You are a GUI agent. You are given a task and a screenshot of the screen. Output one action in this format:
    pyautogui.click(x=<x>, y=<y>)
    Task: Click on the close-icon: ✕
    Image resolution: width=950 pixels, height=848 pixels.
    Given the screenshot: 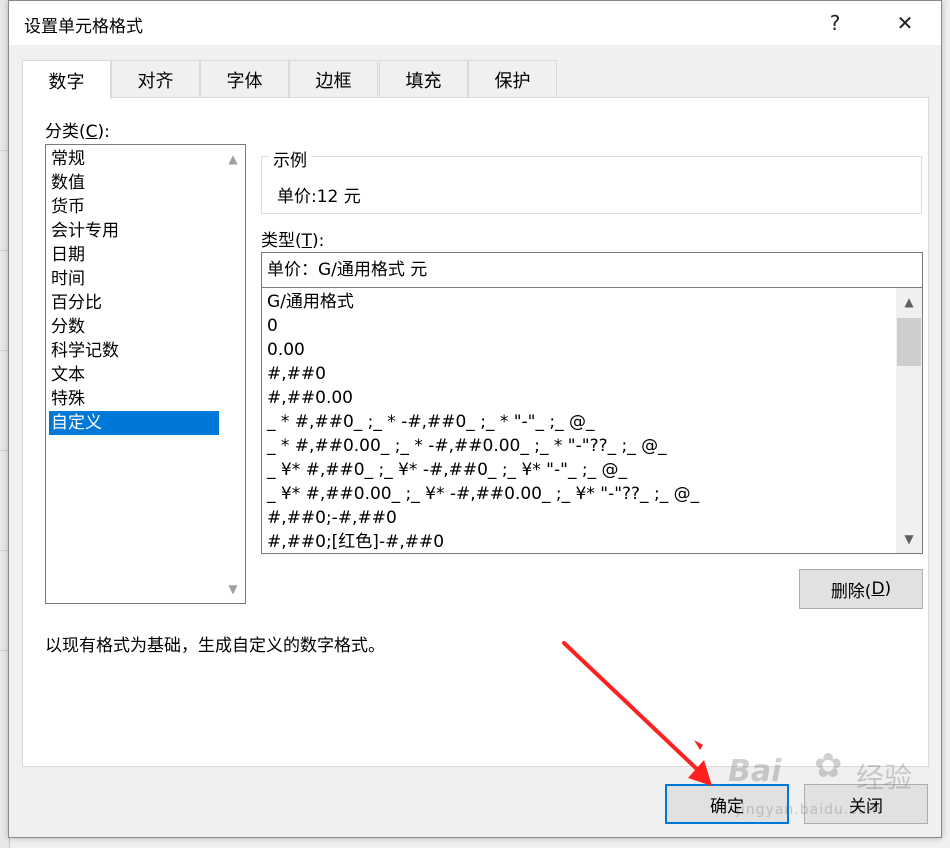 What is the action you would take?
    pyautogui.click(x=905, y=23)
    